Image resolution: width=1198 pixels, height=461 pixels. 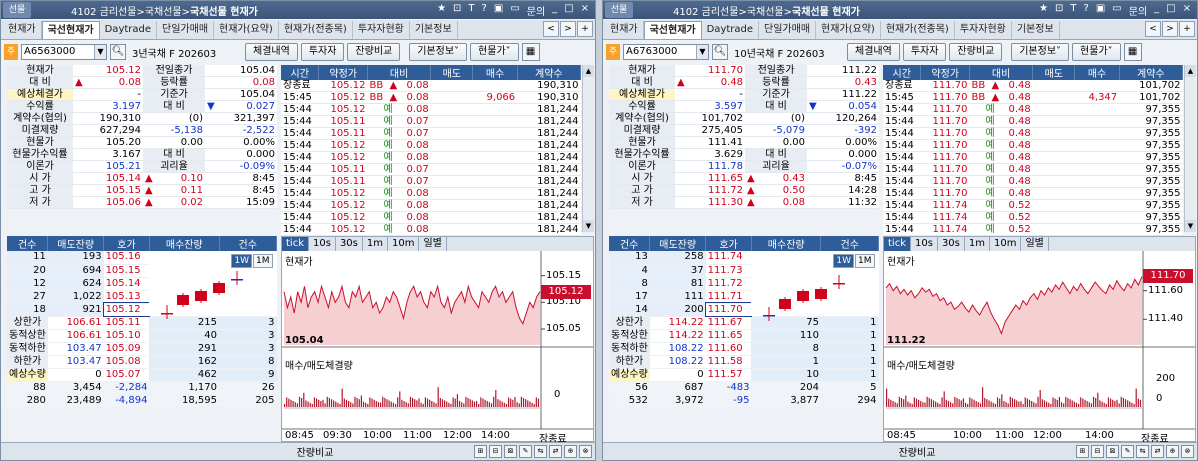 What do you see at coordinates (728, 323) in the screenshot?
I see `bid-price: 111.67` at bounding box center [728, 323].